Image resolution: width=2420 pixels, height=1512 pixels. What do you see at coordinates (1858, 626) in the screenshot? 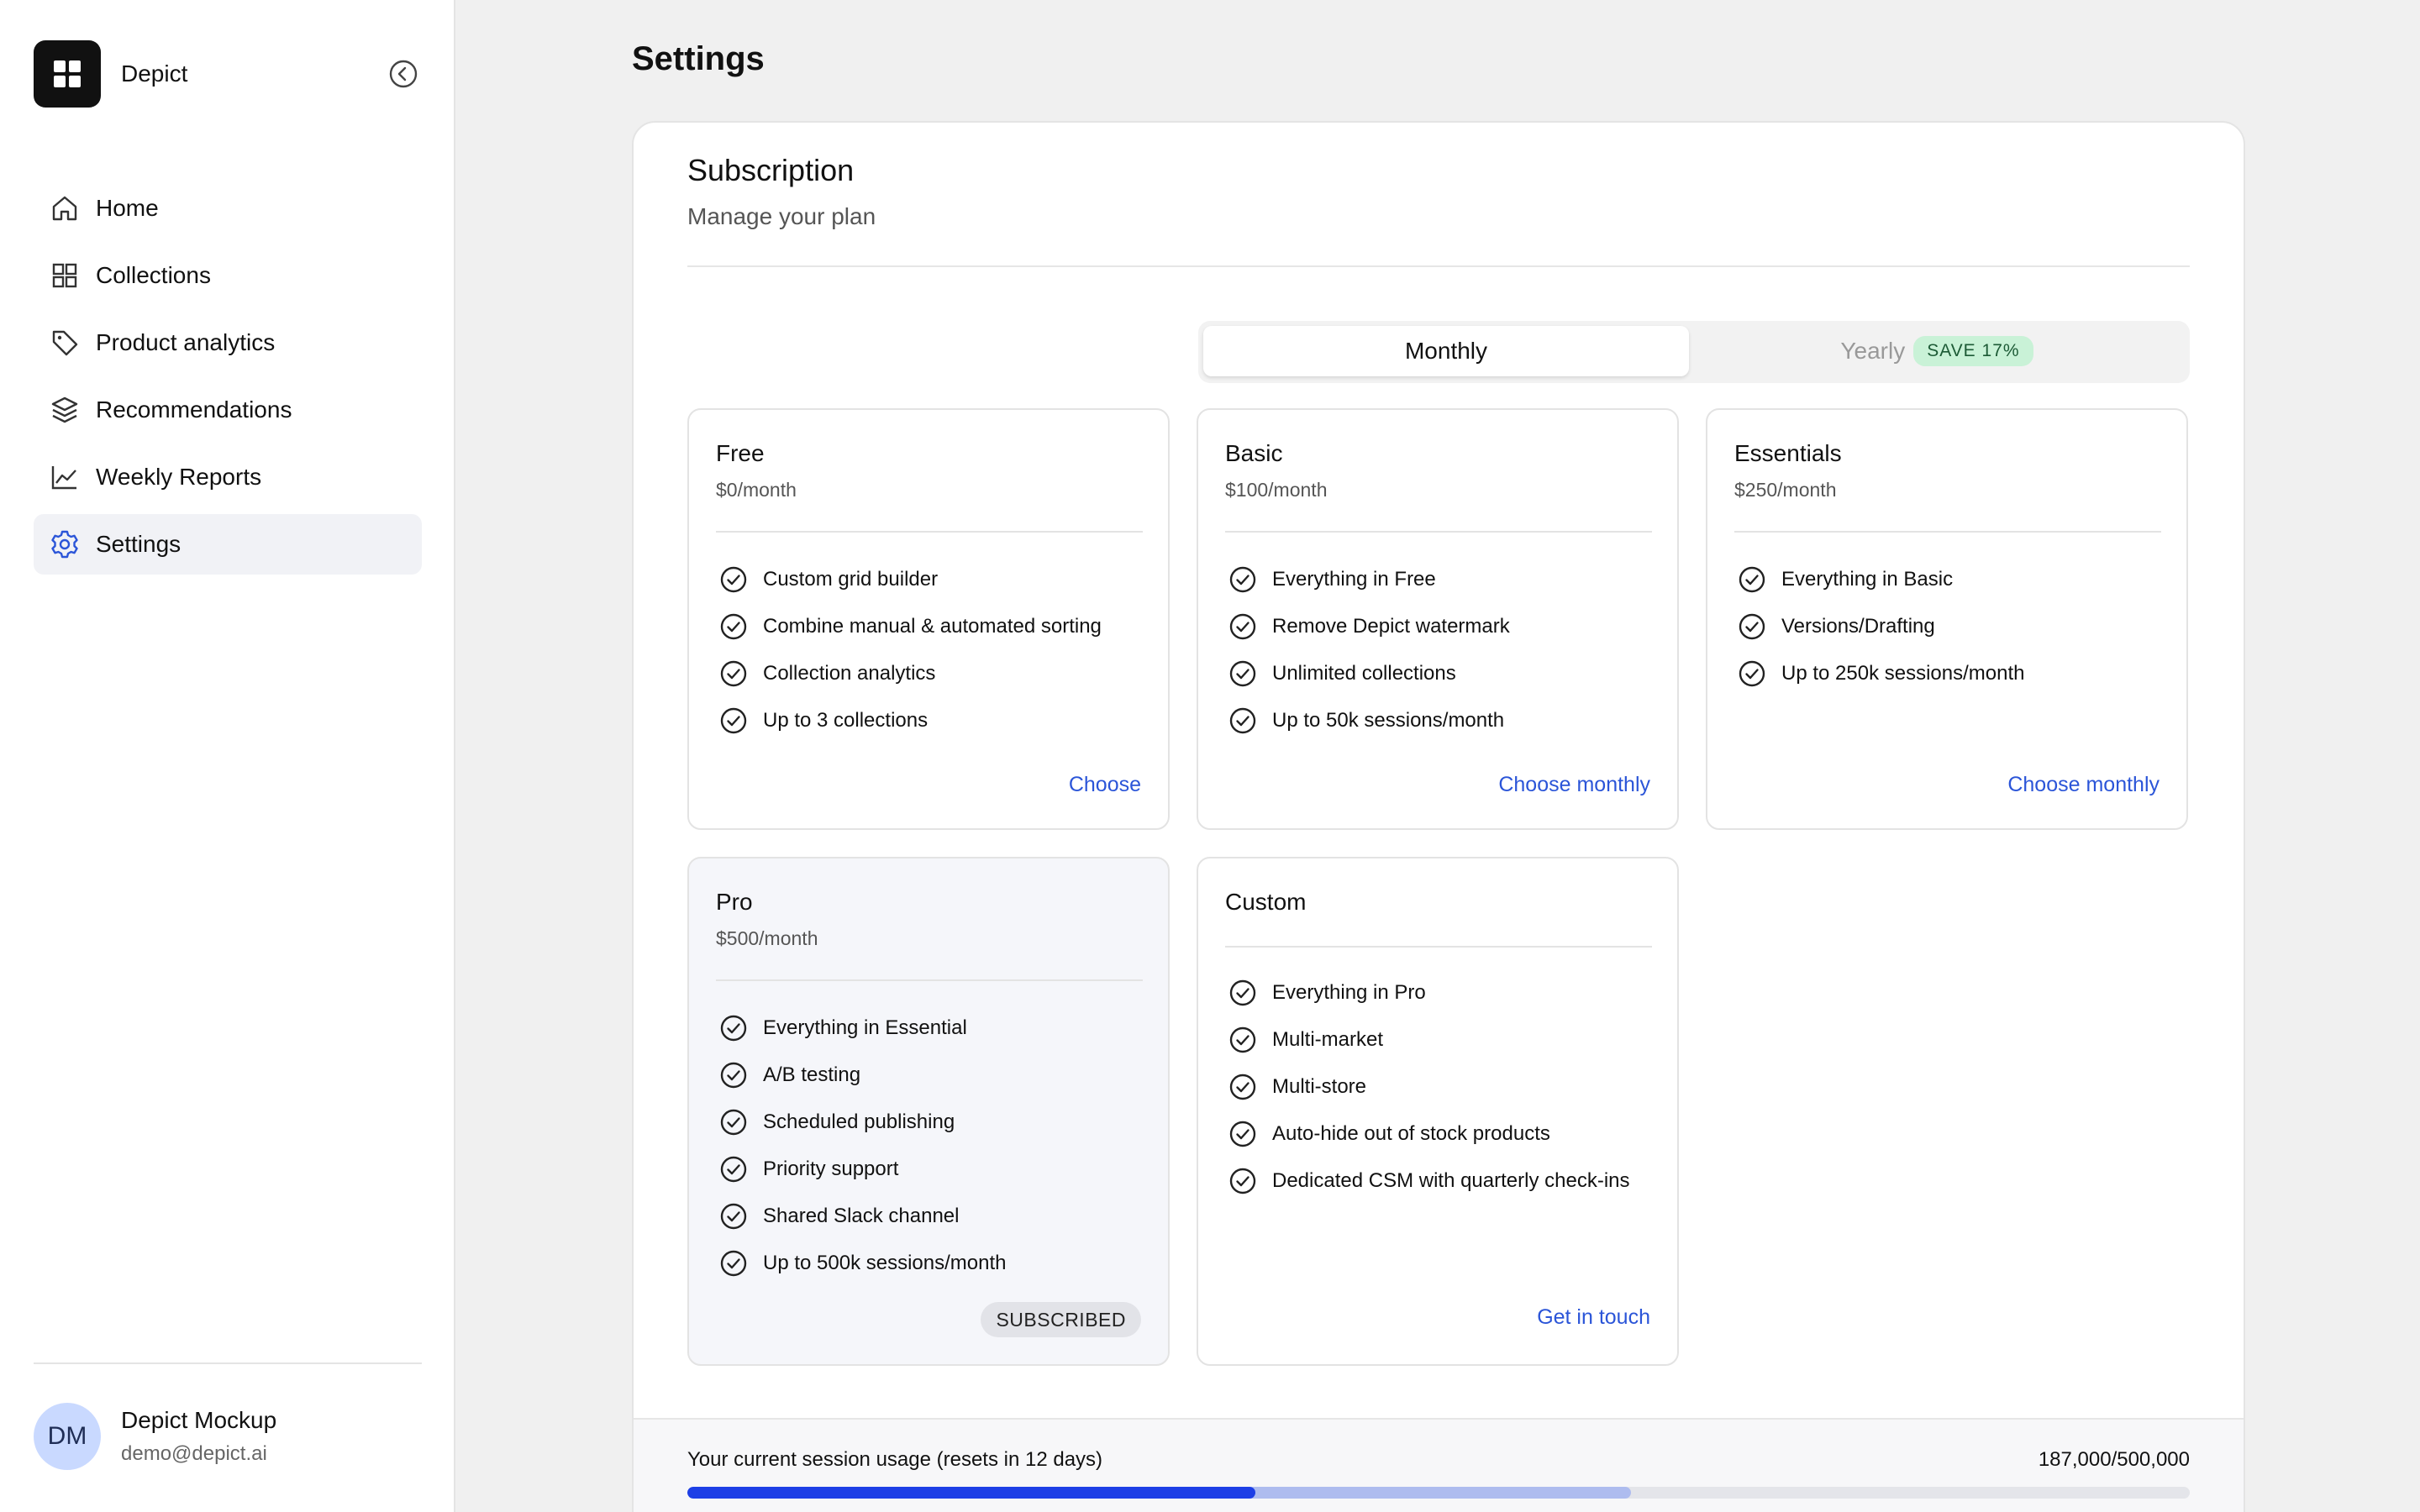
I see `feature-text: Versions/Drafting` at bounding box center [1858, 626].